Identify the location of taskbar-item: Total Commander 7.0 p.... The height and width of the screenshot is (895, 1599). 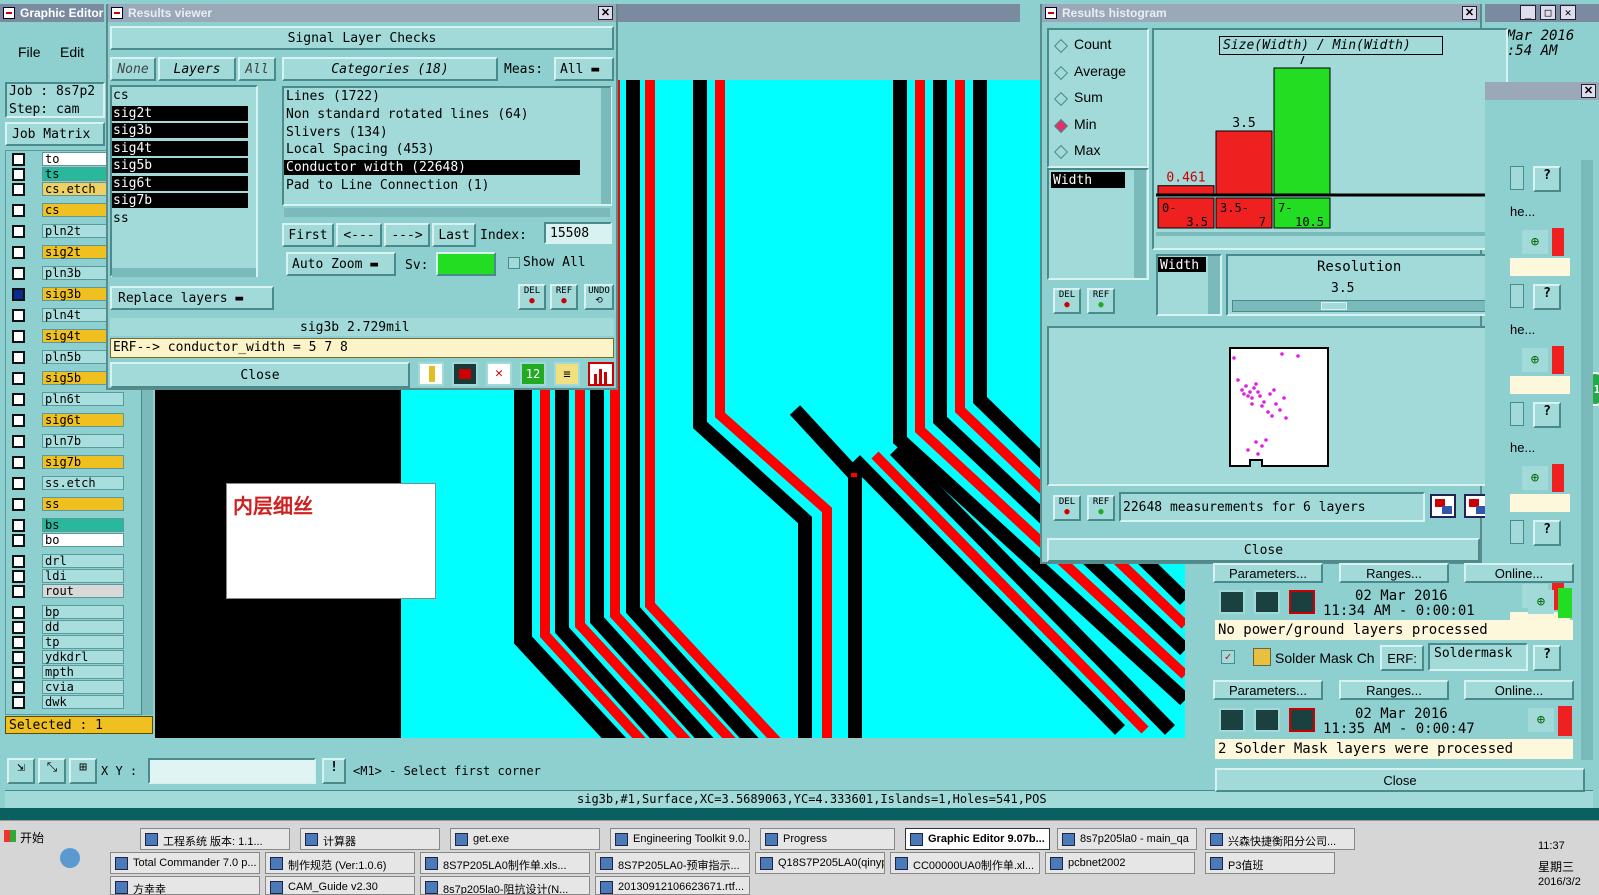
(185, 863).